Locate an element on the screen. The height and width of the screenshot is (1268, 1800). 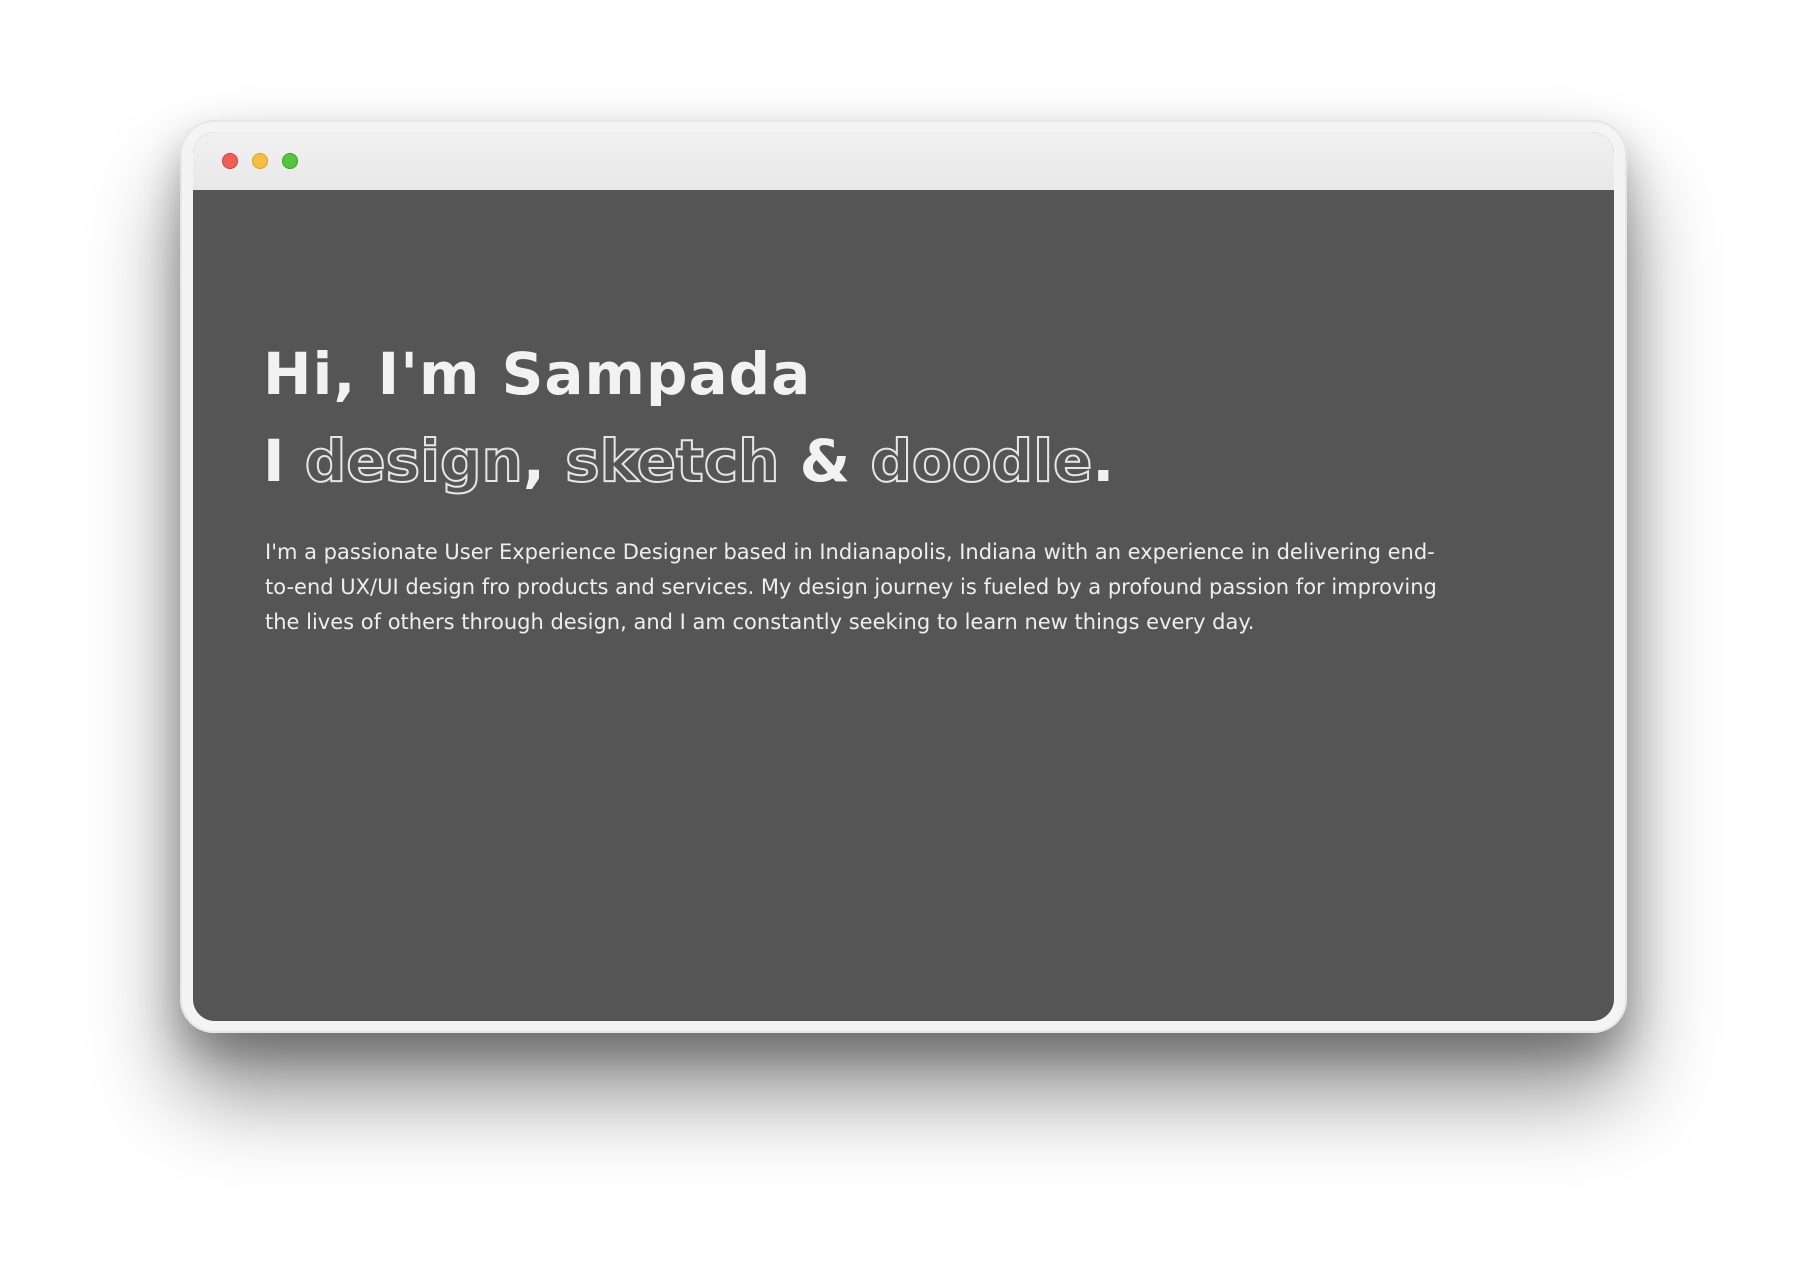
minimize-button is located at coordinates (260, 161).